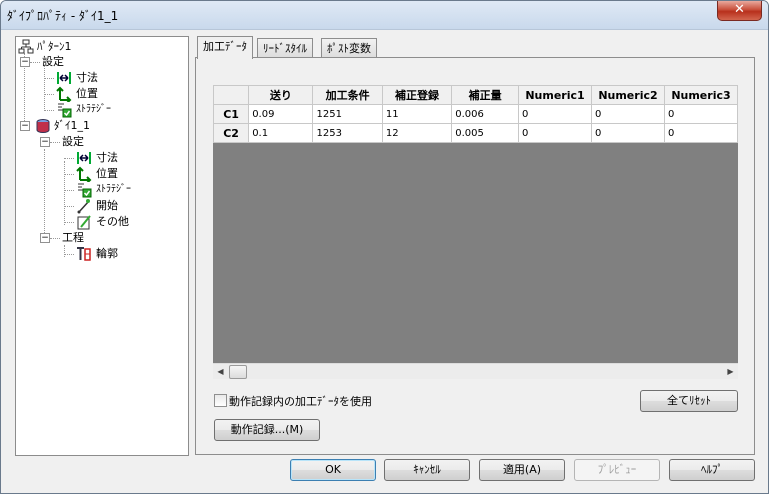 The image size is (769, 494). What do you see at coordinates (617, 470) in the screenshot?
I see `preview-button: ﾌﾟﾚﾋﾞｭｰ` at bounding box center [617, 470].